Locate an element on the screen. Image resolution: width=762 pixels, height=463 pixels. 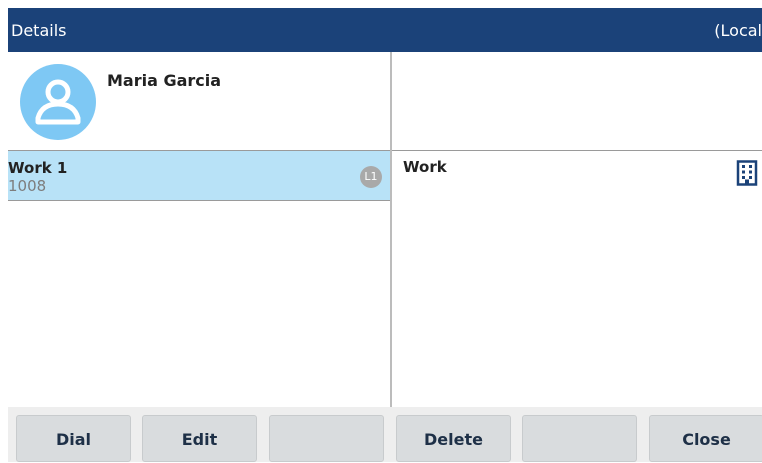
entry-number: 1008 is located at coordinates (27, 186).